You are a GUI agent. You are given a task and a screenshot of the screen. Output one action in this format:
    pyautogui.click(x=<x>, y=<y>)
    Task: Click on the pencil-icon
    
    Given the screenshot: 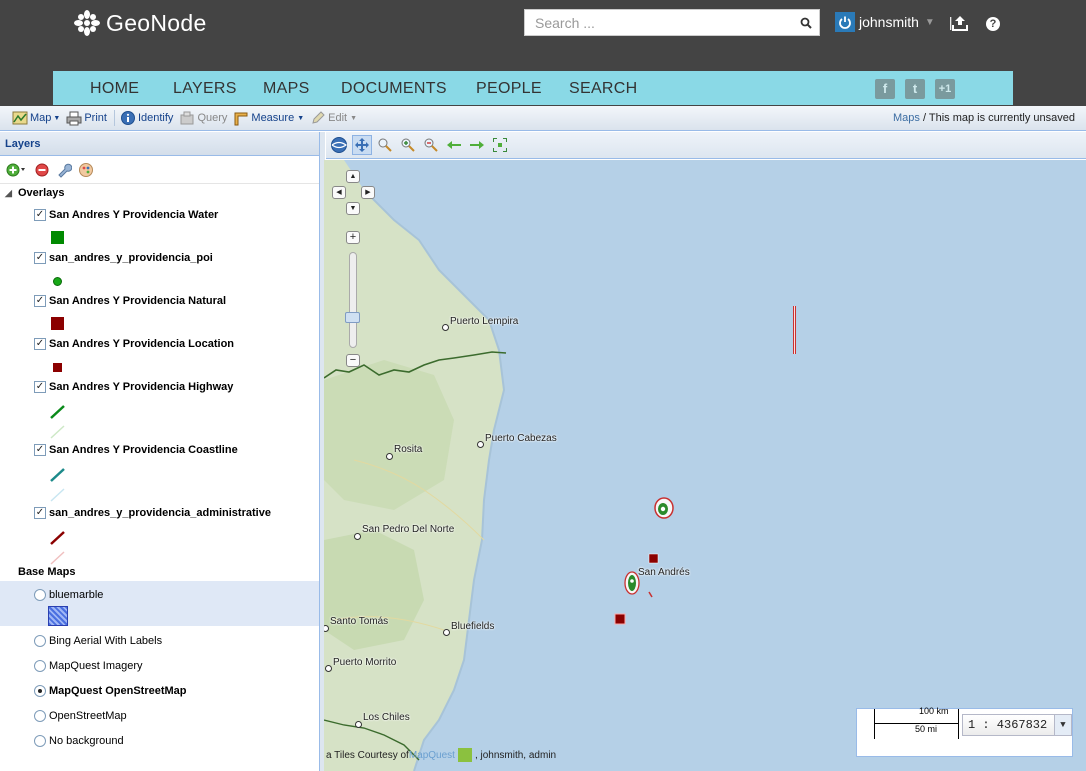 What is the action you would take?
    pyautogui.click(x=318, y=118)
    